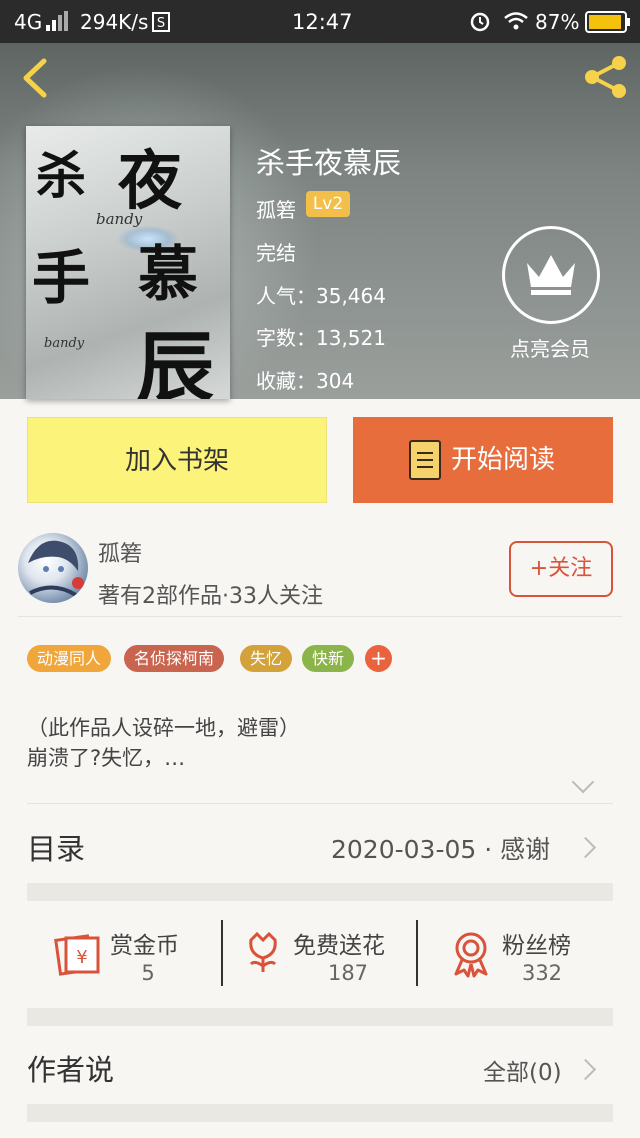 Image resolution: width=640 pixels, height=1138 pixels. I want to click on share-icon, so click(606, 77).